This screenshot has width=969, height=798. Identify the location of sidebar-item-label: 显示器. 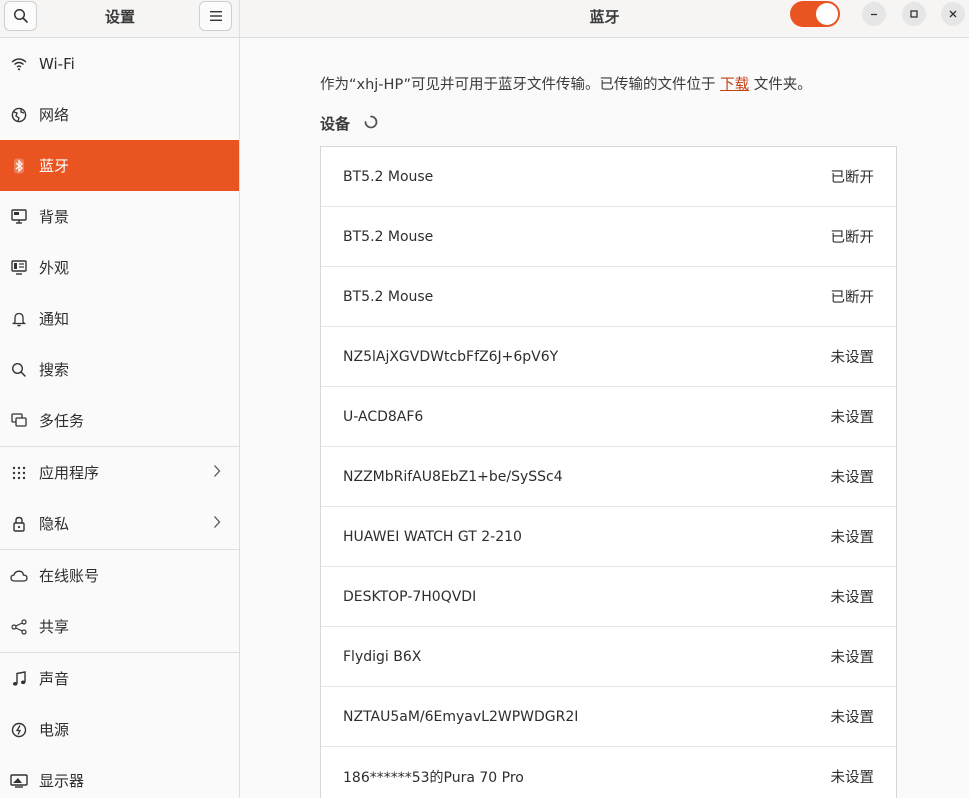
(62, 781).